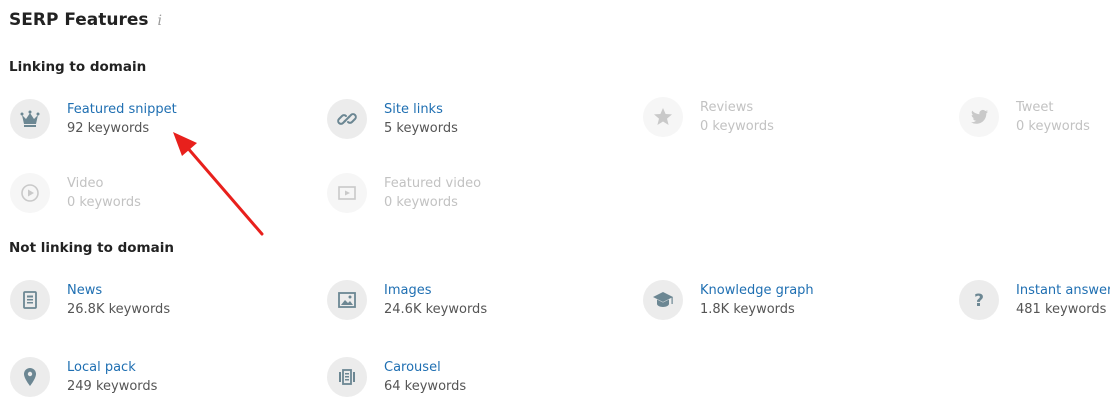 The height and width of the screenshot is (397, 1110). What do you see at coordinates (663, 300) in the screenshot?
I see `graduation-cap-icon` at bounding box center [663, 300].